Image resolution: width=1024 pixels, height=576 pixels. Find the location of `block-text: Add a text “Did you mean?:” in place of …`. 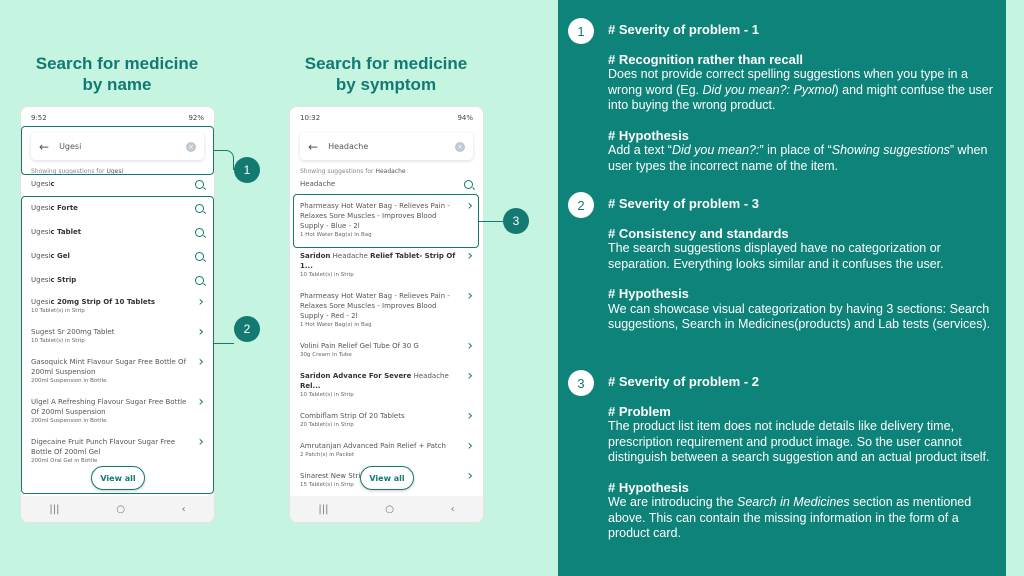

block-text: Add a text “Did you mean?:” in place of … is located at coordinates (803, 158).